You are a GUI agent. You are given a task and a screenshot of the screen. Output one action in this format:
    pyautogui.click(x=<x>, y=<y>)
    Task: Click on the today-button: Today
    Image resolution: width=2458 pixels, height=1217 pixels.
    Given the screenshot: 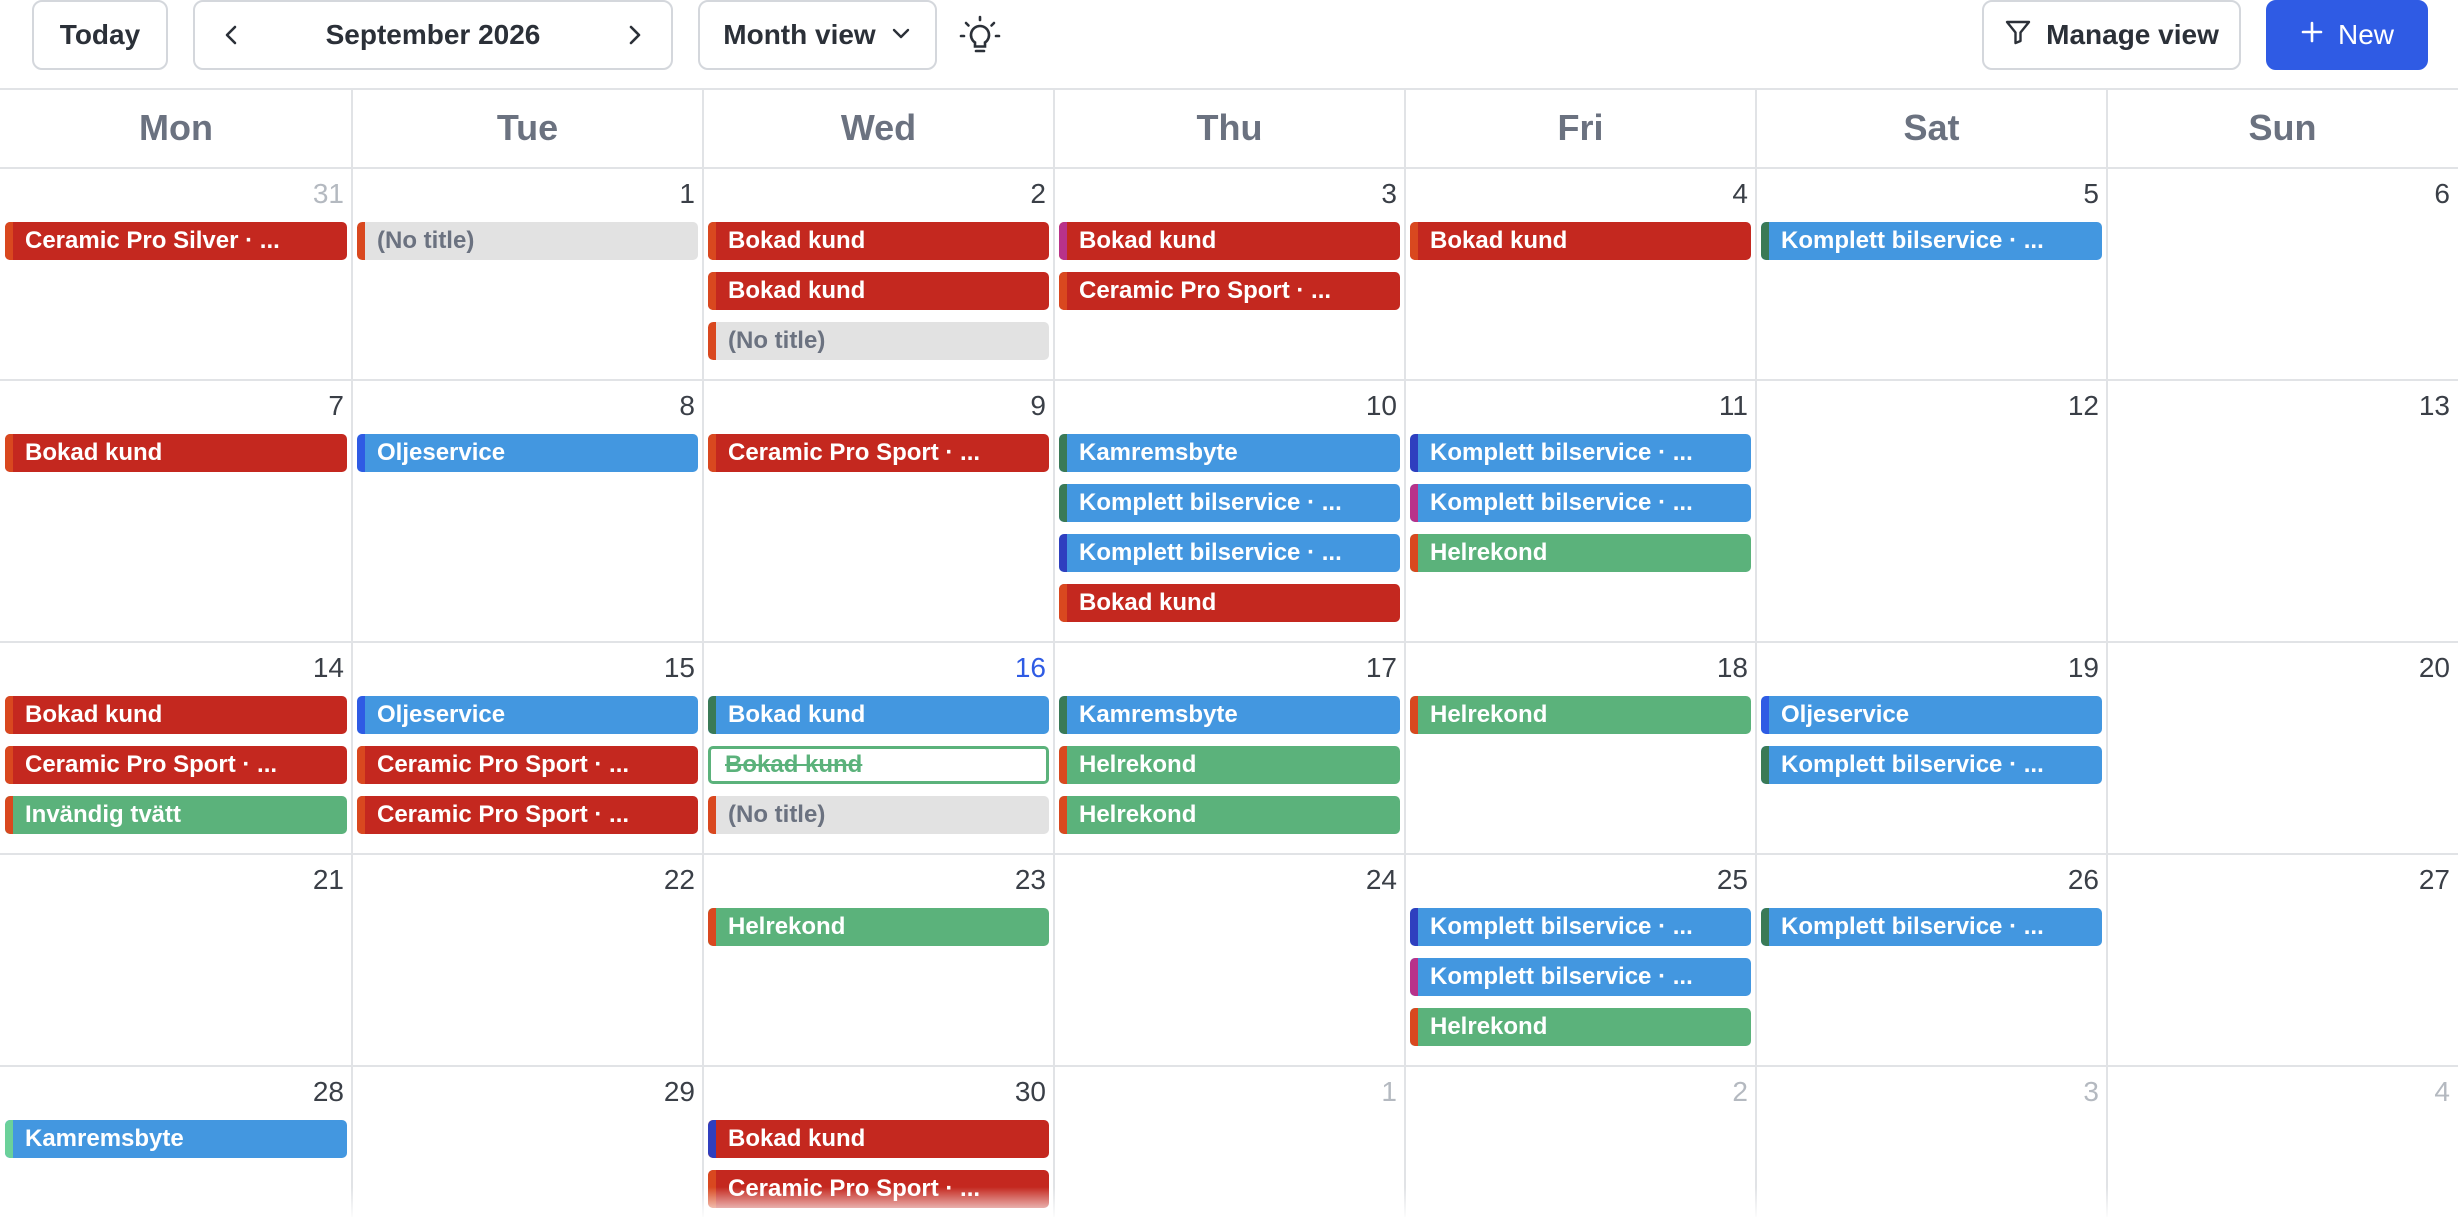 What is the action you would take?
    pyautogui.click(x=100, y=35)
    